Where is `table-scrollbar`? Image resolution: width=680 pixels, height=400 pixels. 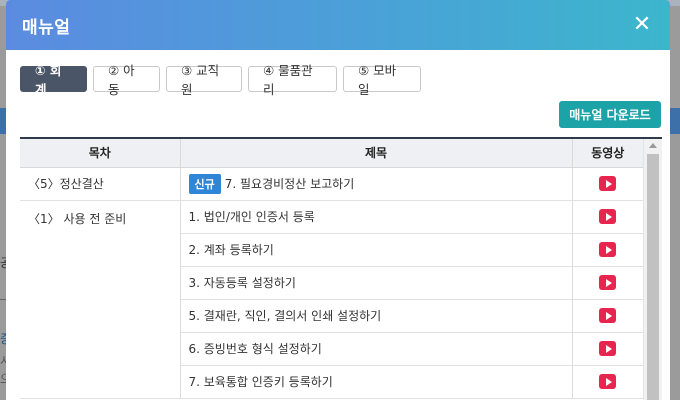 table-scrollbar is located at coordinates (652, 269).